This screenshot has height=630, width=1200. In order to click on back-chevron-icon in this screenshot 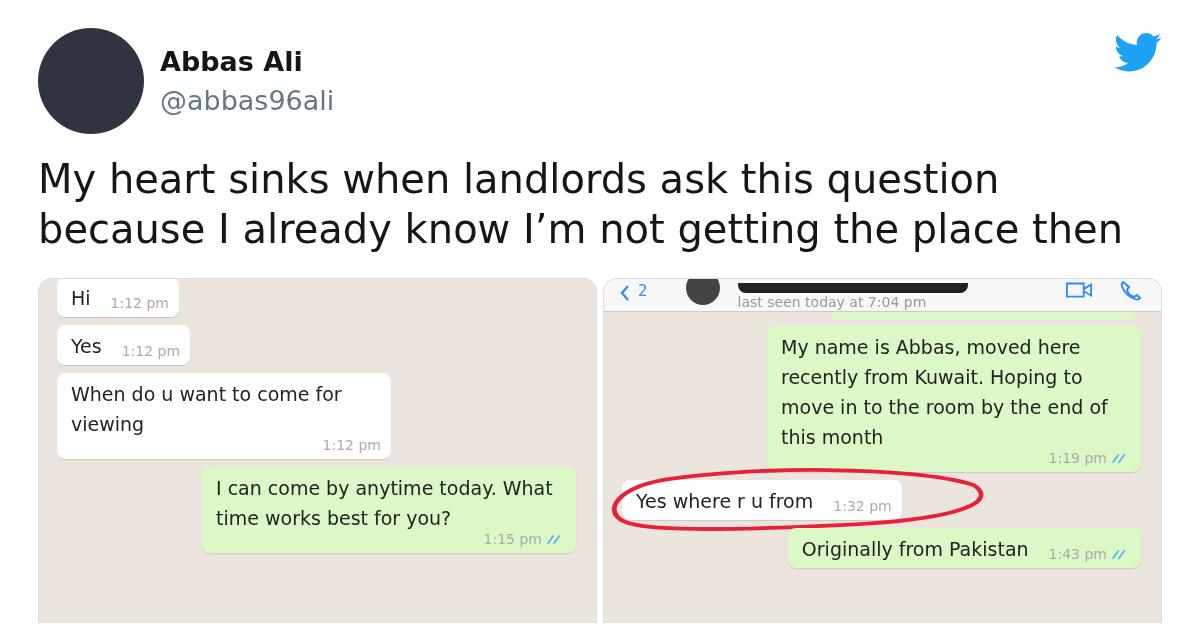, I will do `click(625, 293)`.